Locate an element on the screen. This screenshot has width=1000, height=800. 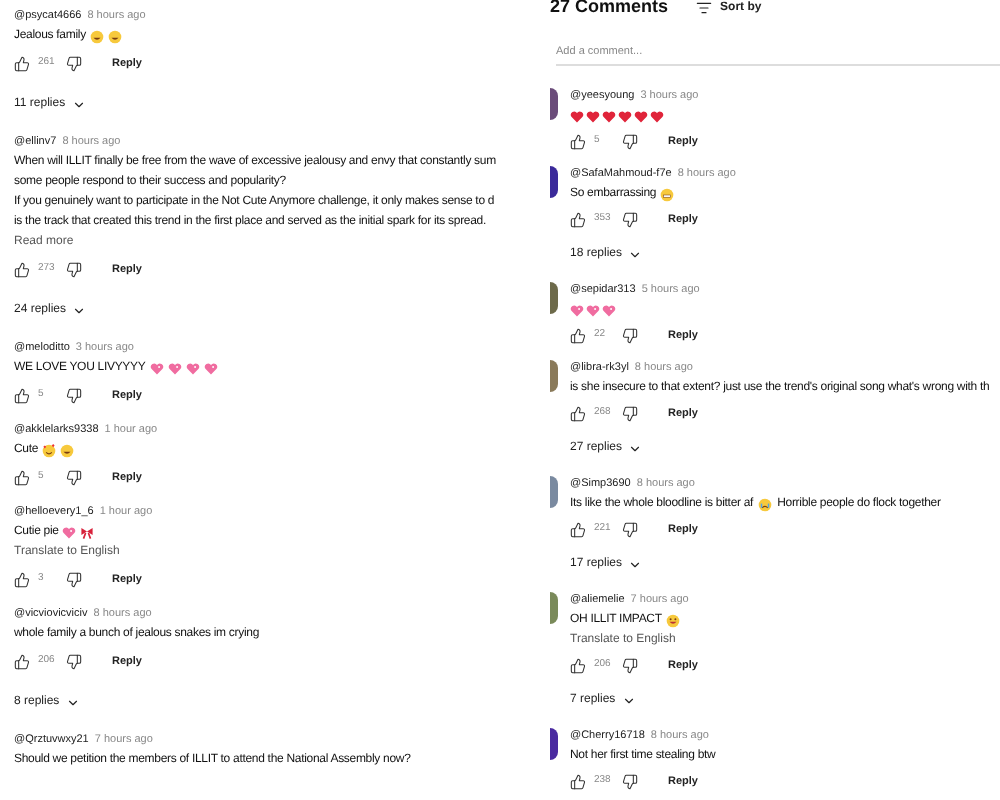
ribbon-icon is located at coordinates (87, 532).